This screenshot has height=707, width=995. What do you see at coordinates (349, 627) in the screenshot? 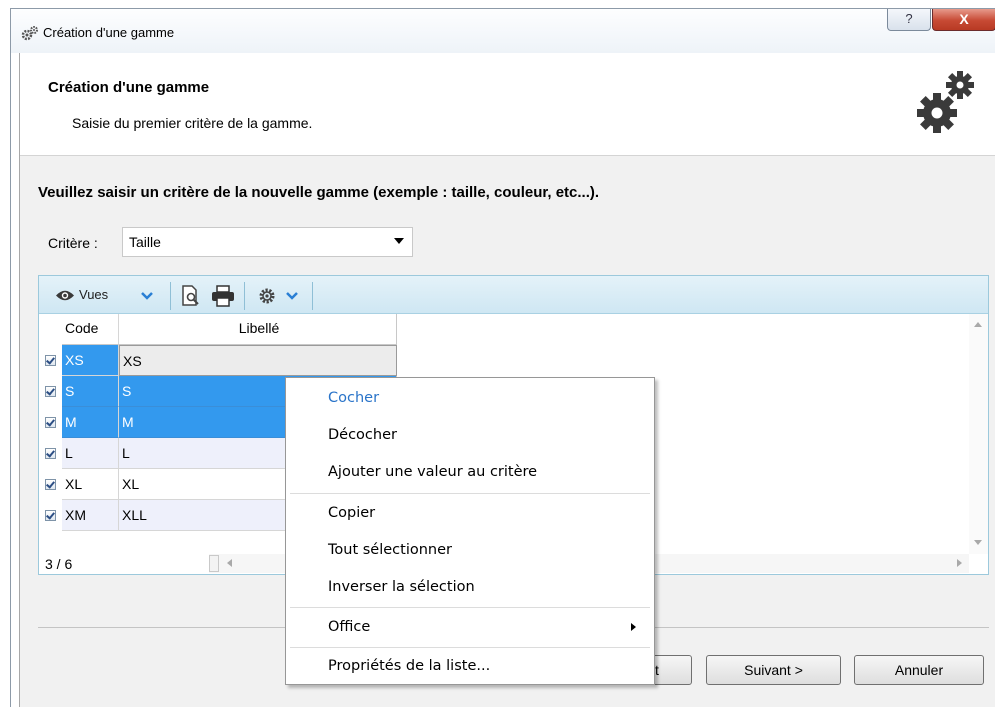
I see `menu-item-office-label: Office` at bounding box center [349, 627].